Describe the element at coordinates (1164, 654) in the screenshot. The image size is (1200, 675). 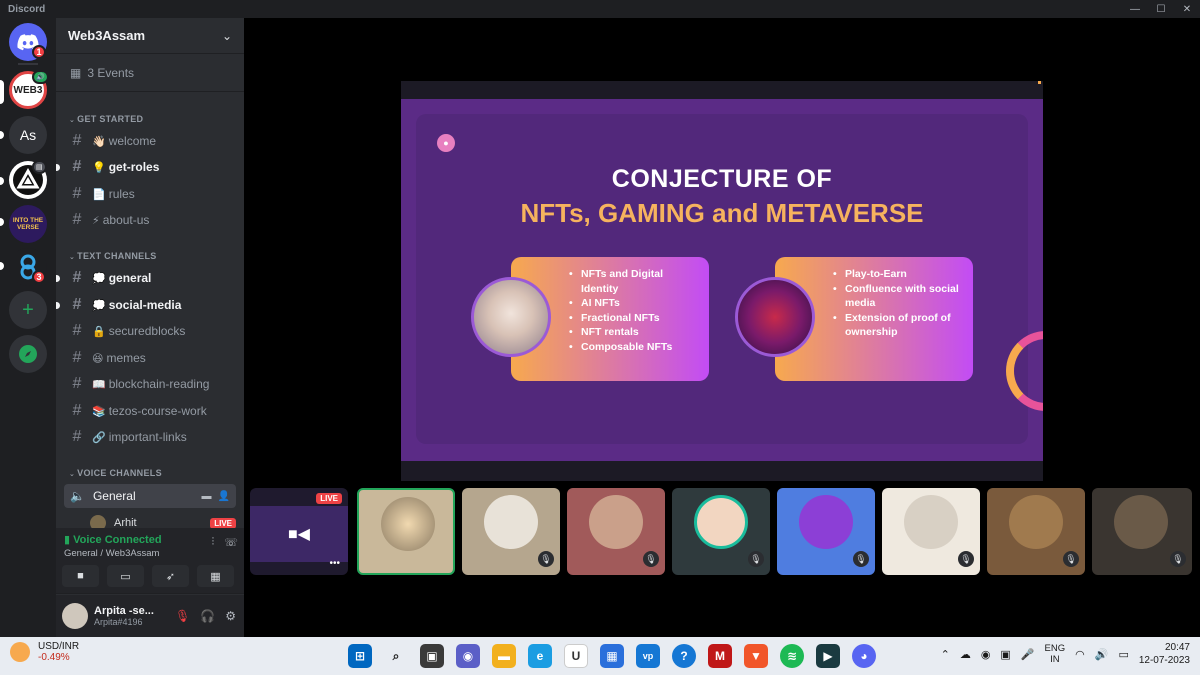
I see `clock: 20:47 12-07-2023` at that location.